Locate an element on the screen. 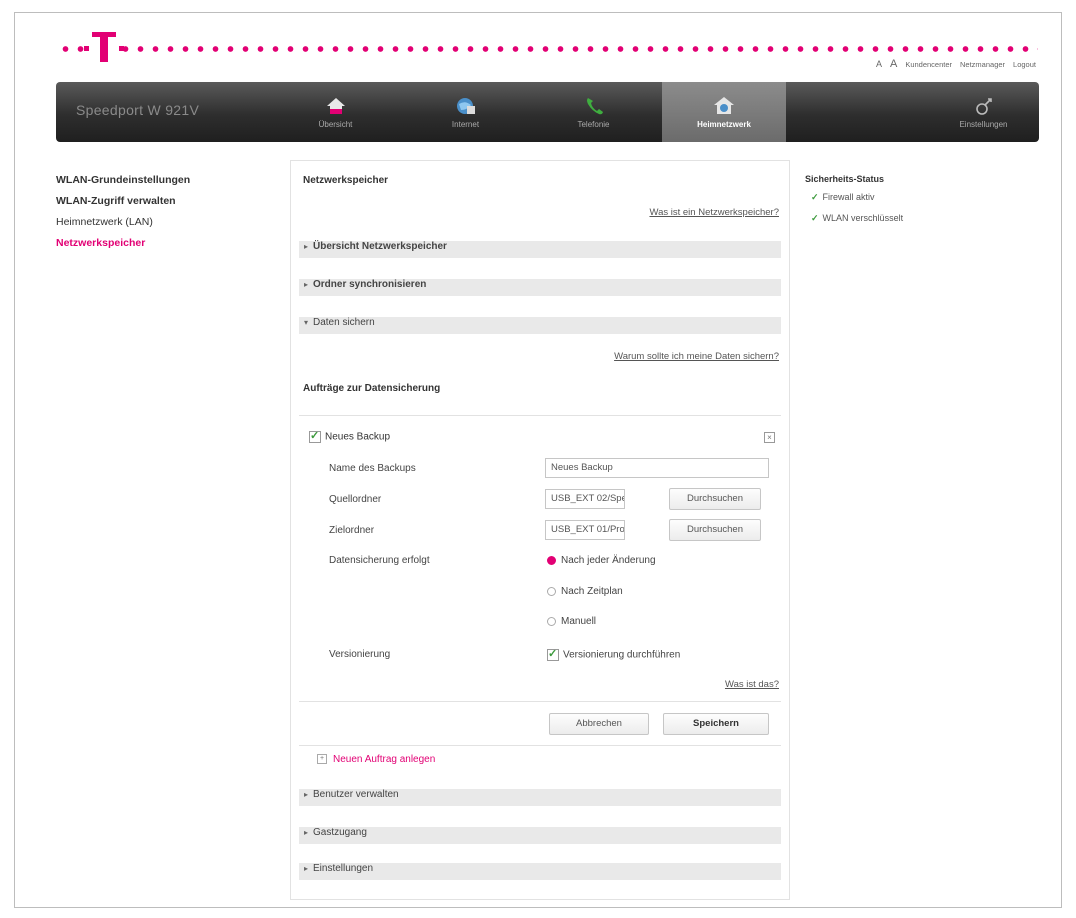 The height and width of the screenshot is (918, 1076). what-is-this-link: Was ist das? is located at coordinates (752, 684).